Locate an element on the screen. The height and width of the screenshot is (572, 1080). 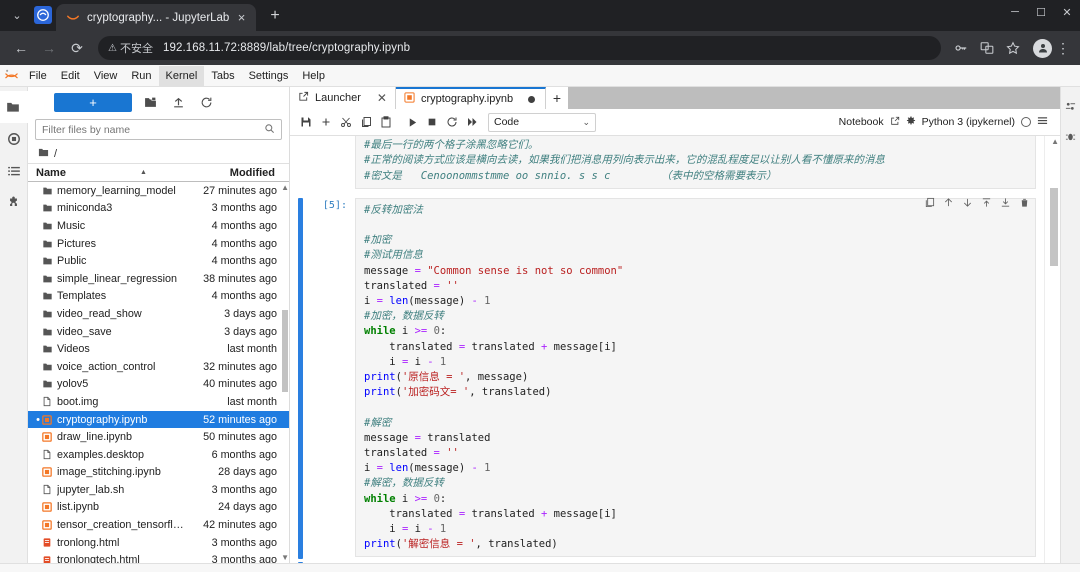
move-cell-down-icon is located at coordinates (967, 203).